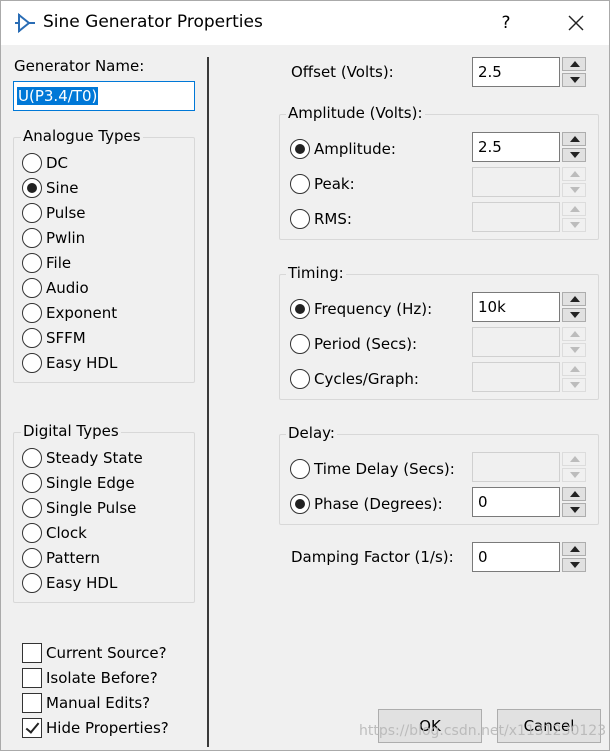 The width and height of the screenshot is (610, 751). What do you see at coordinates (366, 504) in the screenshot?
I see `radio-phase: Phase (Degrees):` at bounding box center [366, 504].